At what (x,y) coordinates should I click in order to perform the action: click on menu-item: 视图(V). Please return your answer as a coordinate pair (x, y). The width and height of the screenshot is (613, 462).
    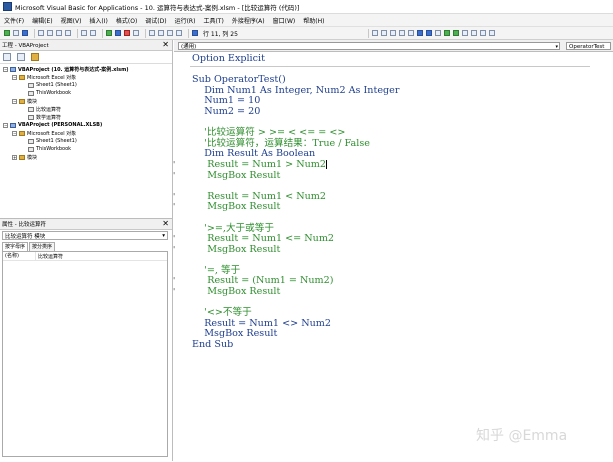
    Looking at the image, I should click on (71, 20).